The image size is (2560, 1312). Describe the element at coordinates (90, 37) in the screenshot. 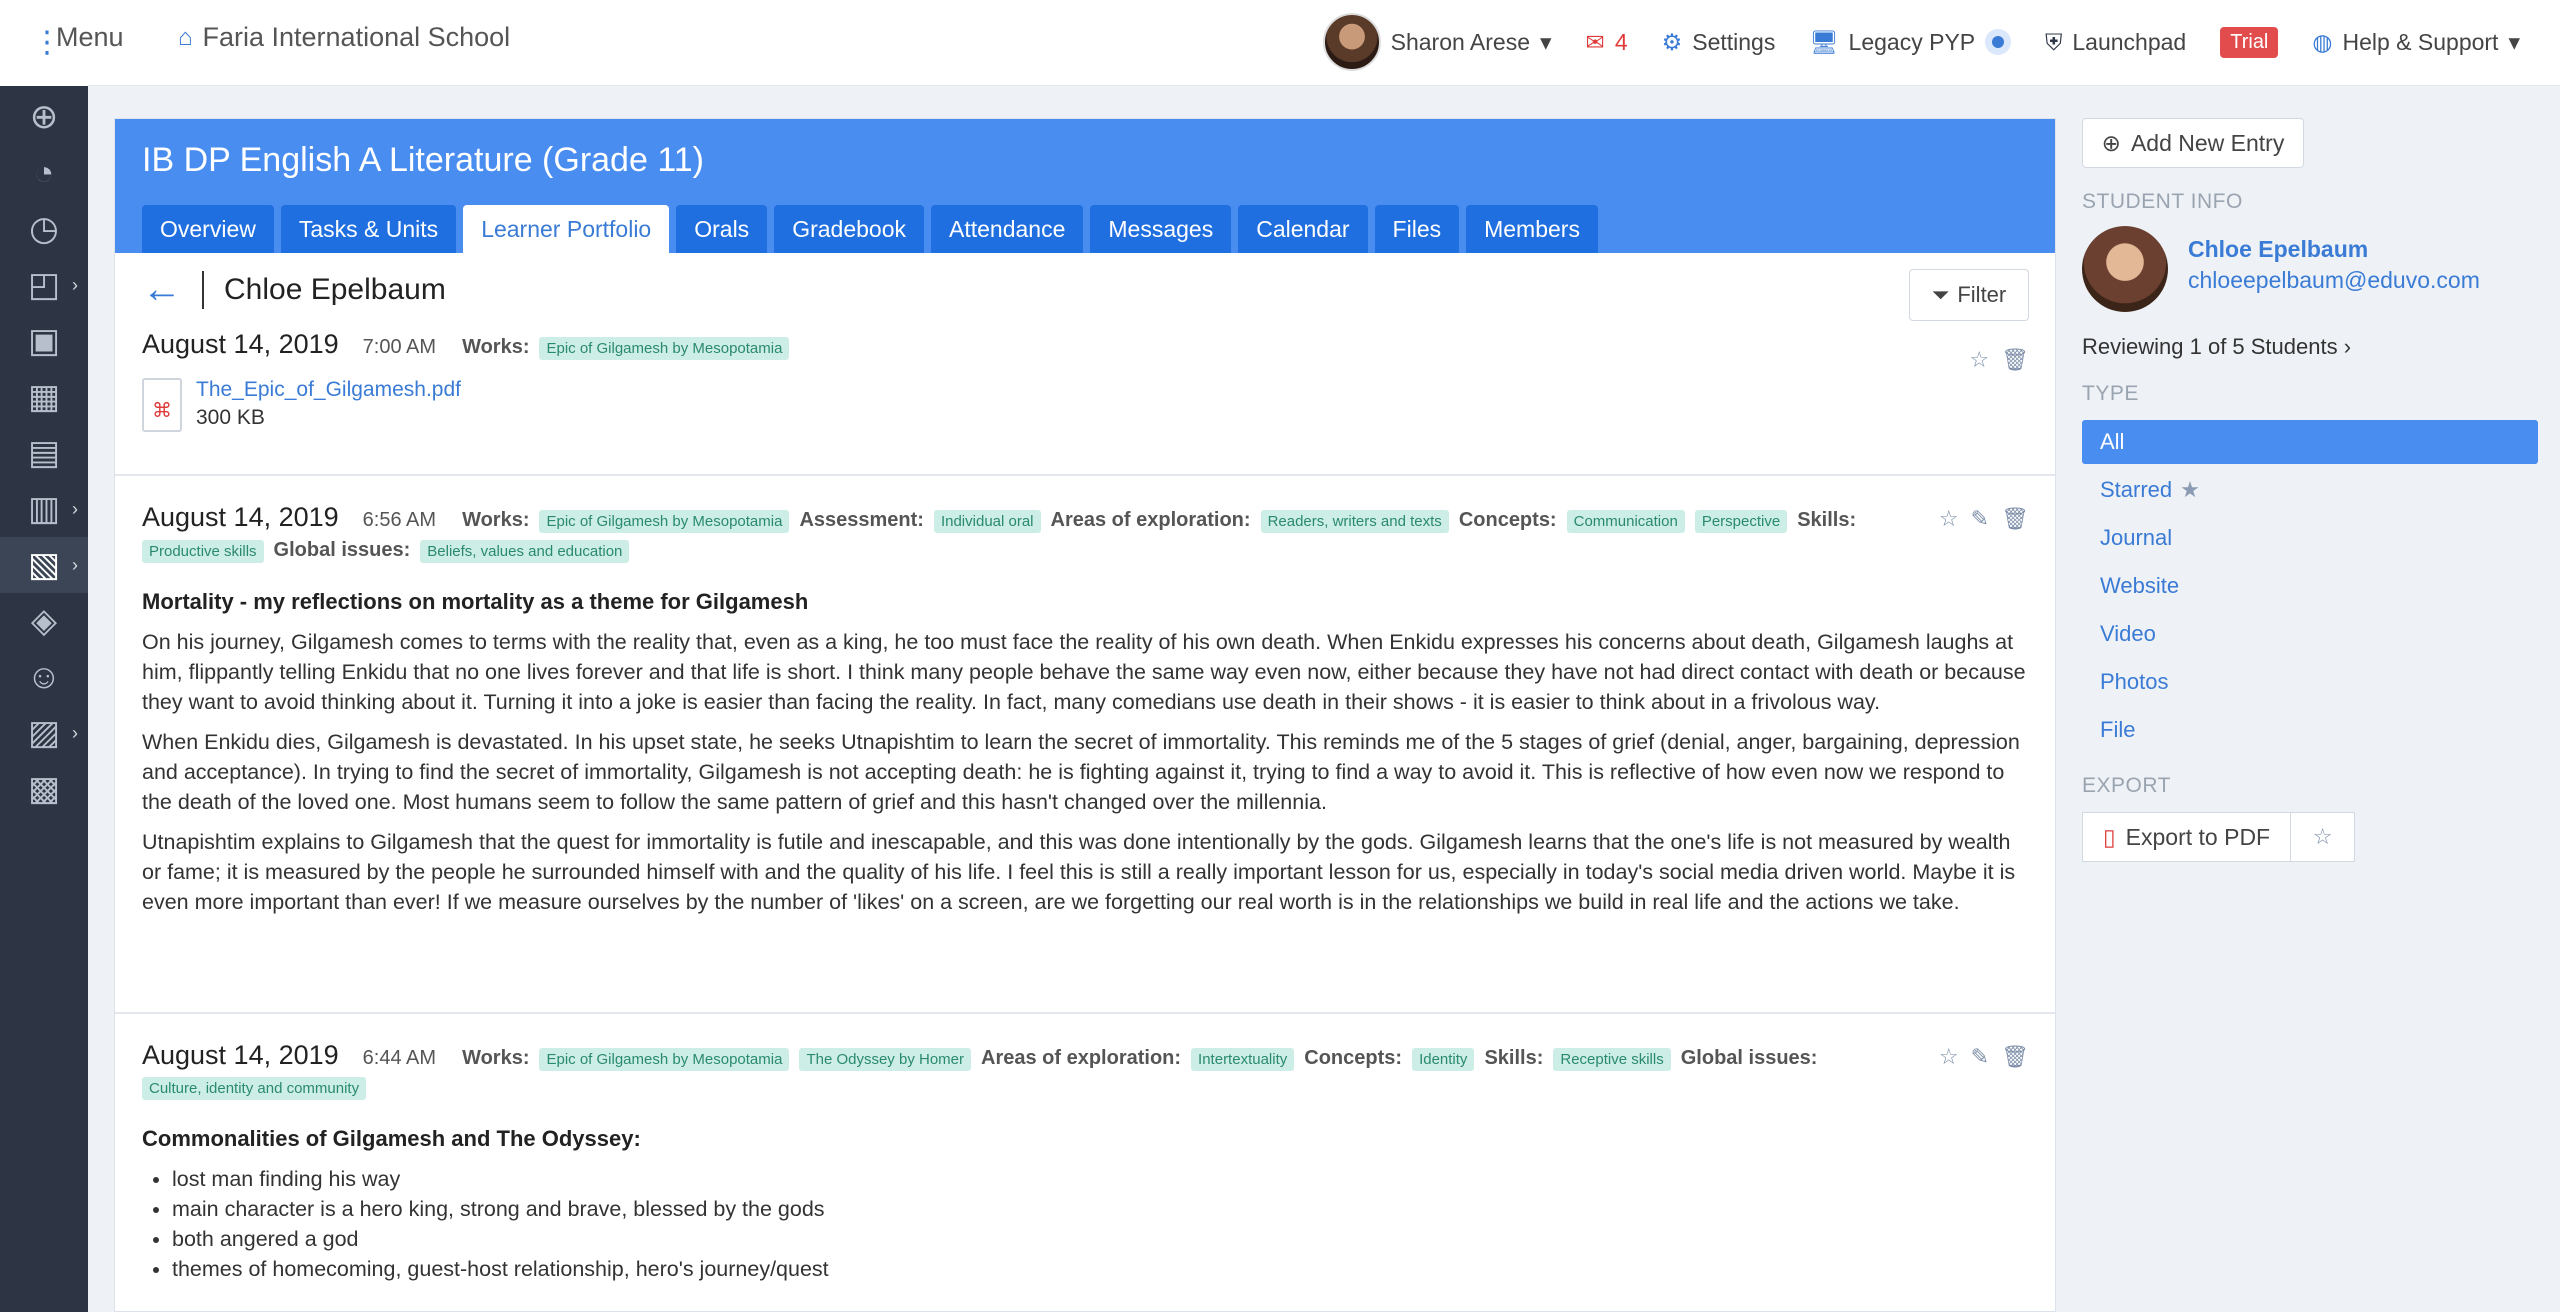

I see `menu-label: Menu` at that location.